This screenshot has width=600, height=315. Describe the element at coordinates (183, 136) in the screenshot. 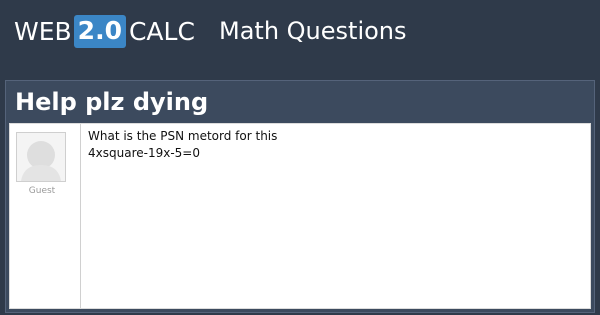

I see `question-body-line: What is the PSN metord for this` at that location.